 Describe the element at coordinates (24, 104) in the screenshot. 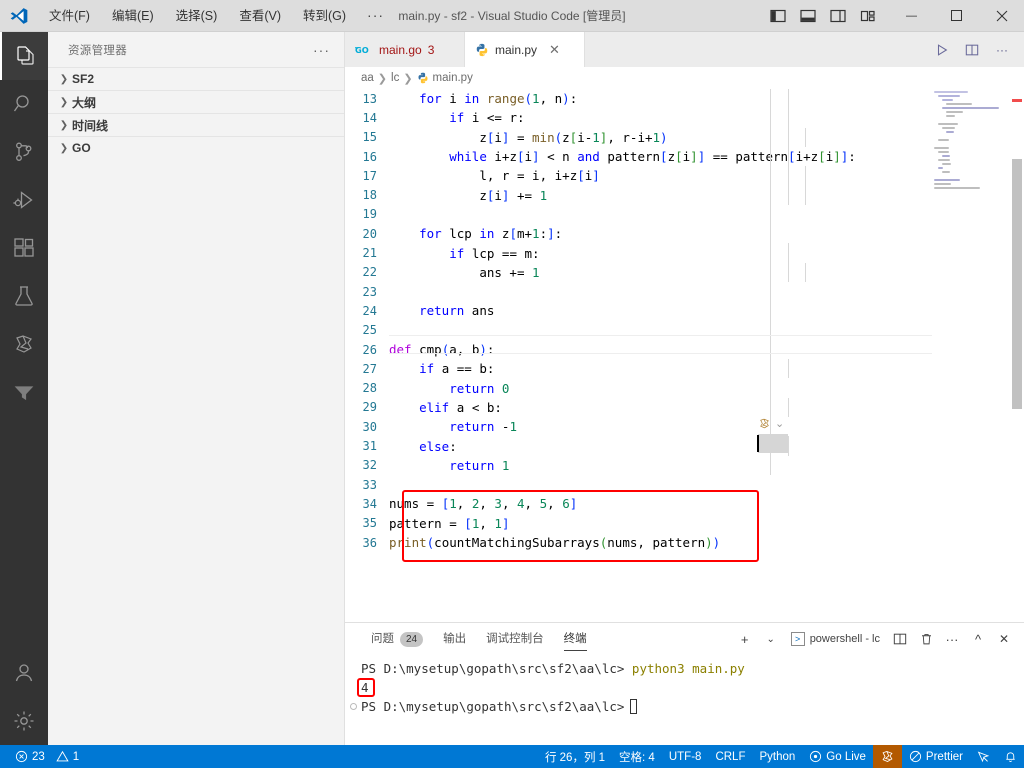

I see `activity-search` at that location.